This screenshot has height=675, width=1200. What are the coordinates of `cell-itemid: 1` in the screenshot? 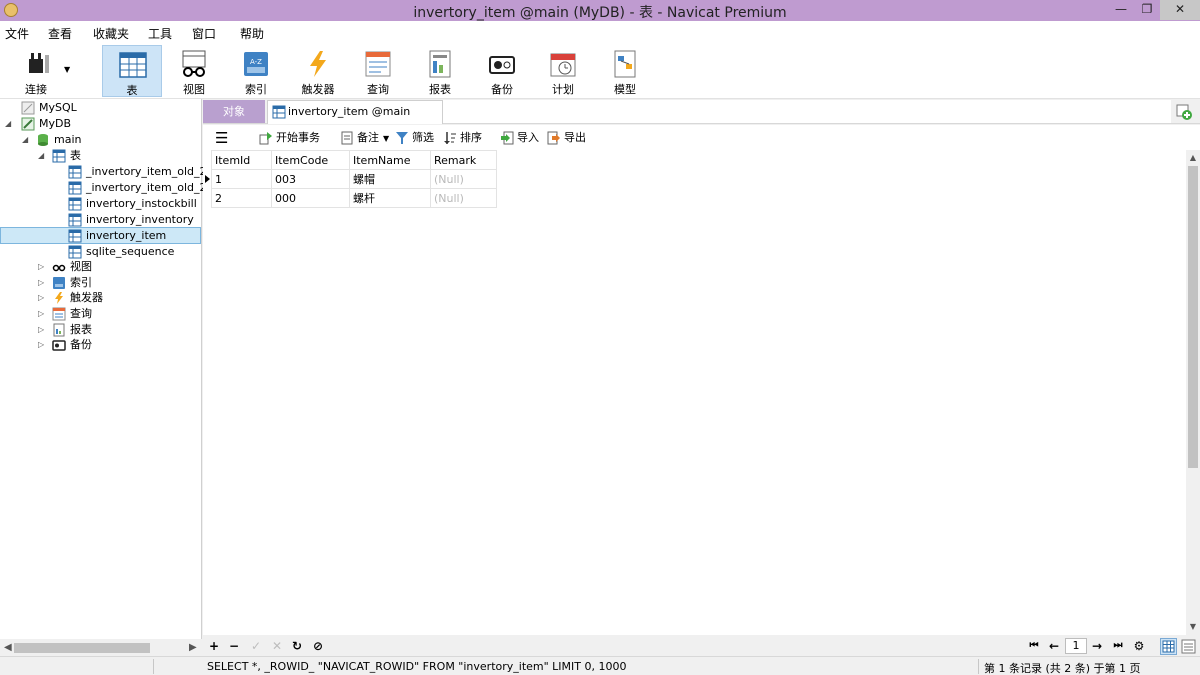 It's located at (241, 179).